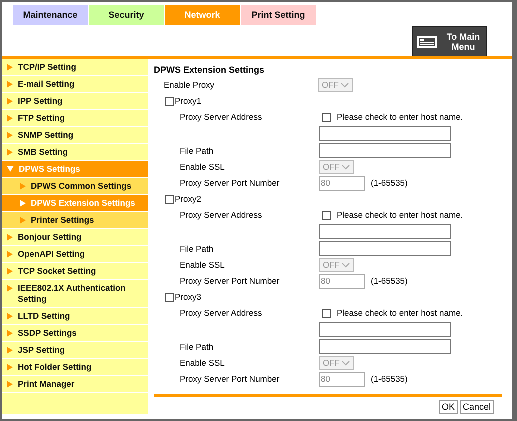  What do you see at coordinates (190, 85) in the screenshot?
I see `field-label: Enable Proxy` at bounding box center [190, 85].